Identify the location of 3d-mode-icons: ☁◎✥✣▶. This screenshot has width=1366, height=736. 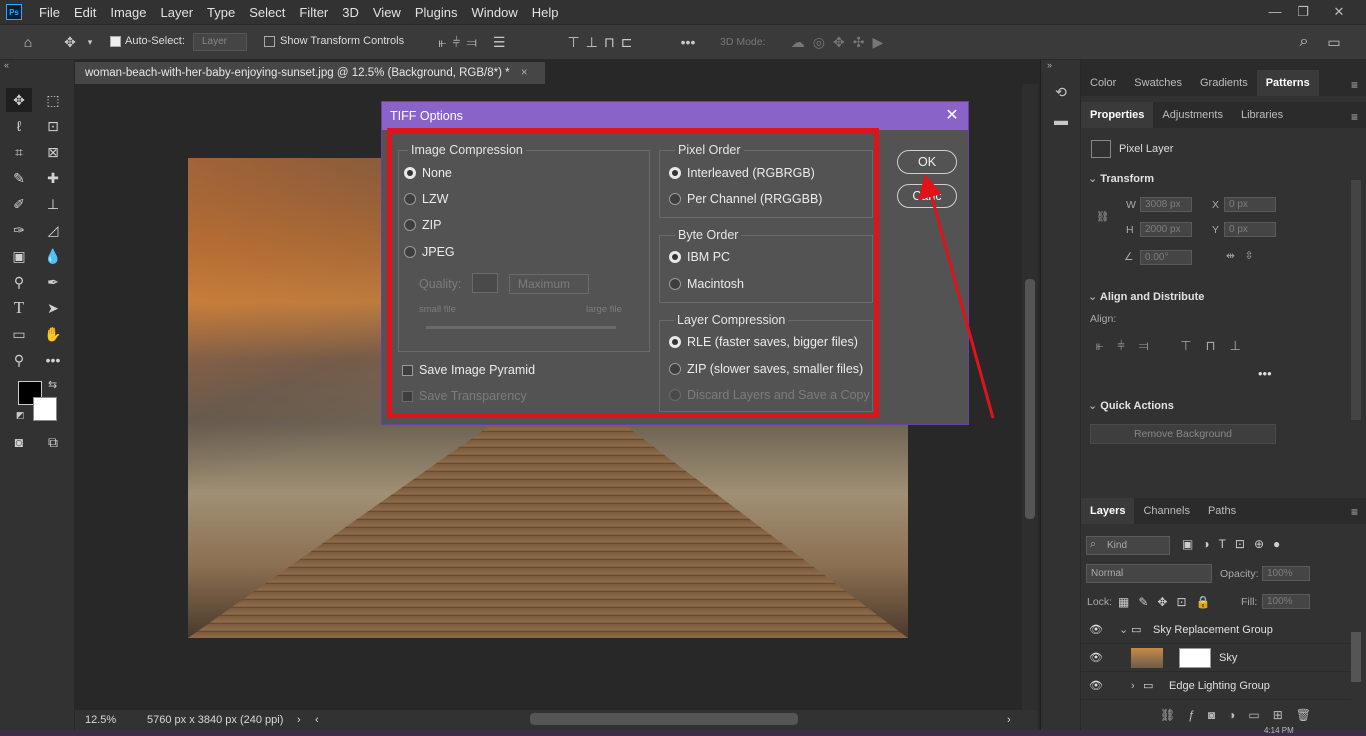
(841, 42).